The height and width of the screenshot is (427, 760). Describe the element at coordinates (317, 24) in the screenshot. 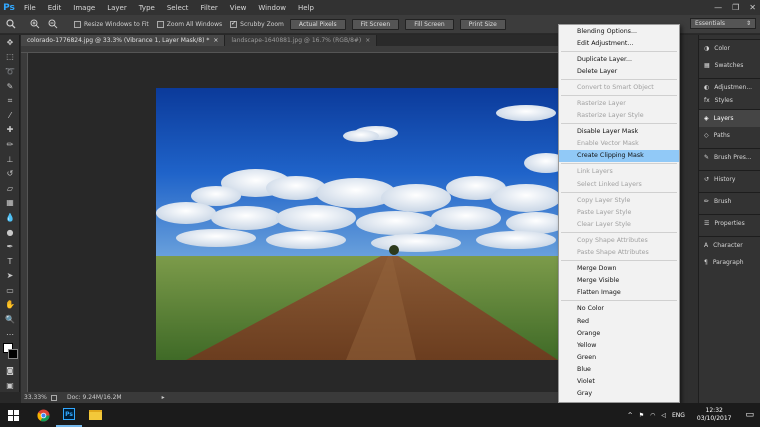

I see `actual-pixels-button: Actual Pixels` at that location.